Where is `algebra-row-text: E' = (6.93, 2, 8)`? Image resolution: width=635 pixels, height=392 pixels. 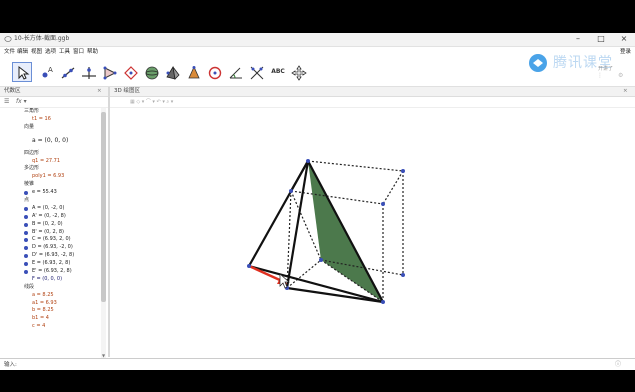
algebra-row-text: E' = (6.93, 2, 8) is located at coordinates (52, 271).